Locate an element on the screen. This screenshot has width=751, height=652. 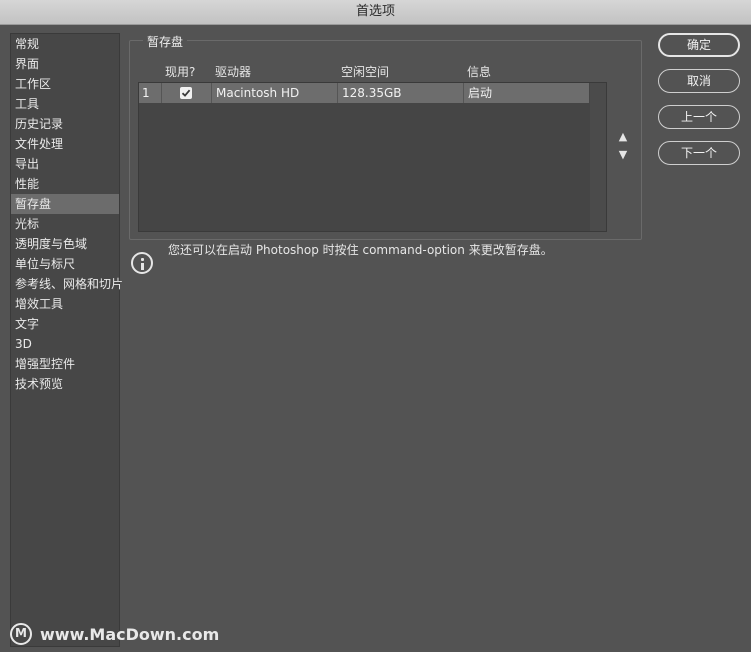
sidebar-item-type: 文字 is located at coordinates (65, 324).